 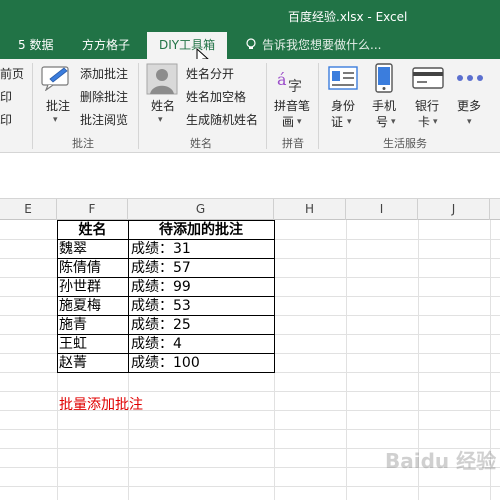 I want to click on table-cell-comment: 成绩：4, so click(x=202, y=344).